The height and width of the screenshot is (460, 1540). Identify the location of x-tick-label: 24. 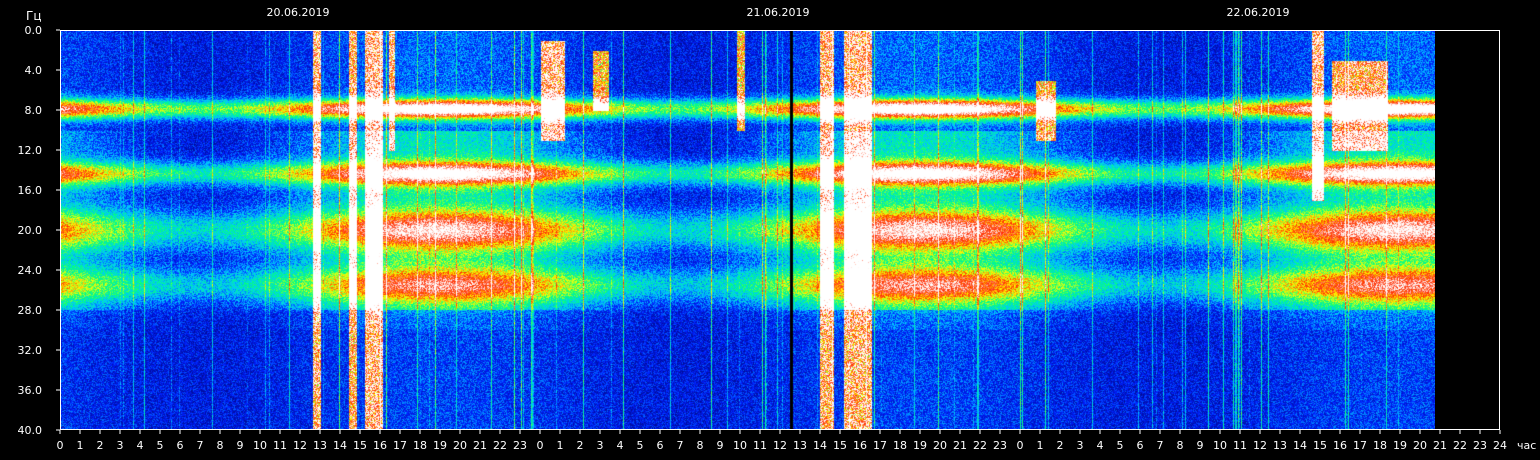
(1500, 445).